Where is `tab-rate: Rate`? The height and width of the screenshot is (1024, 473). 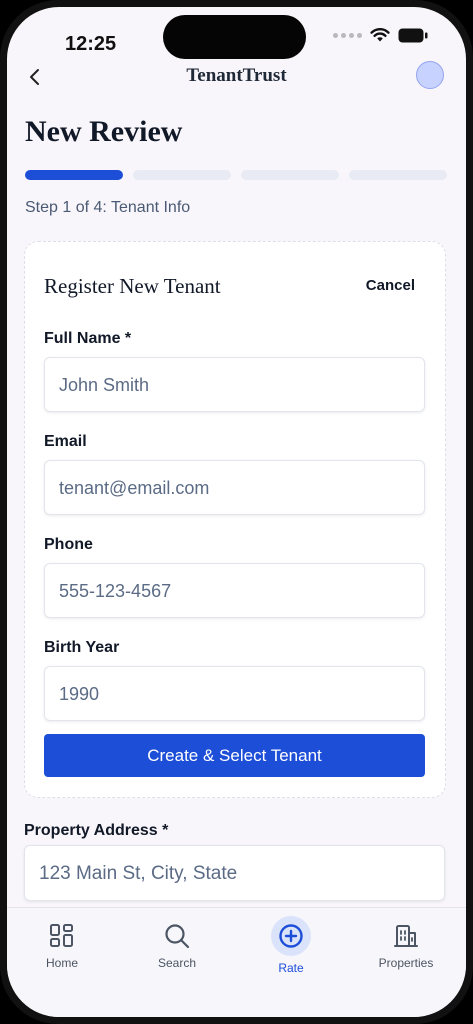 tab-rate: Rate is located at coordinates (291, 948).